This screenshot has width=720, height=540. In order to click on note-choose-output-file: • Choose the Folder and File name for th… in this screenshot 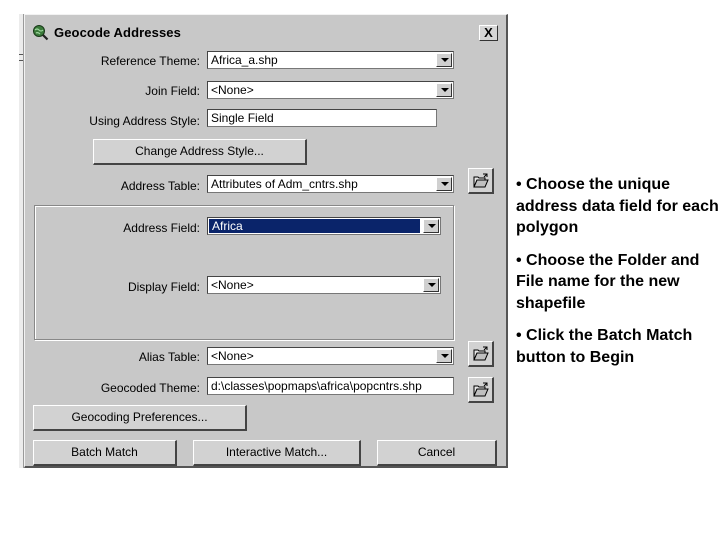, I will do `click(608, 281)`.